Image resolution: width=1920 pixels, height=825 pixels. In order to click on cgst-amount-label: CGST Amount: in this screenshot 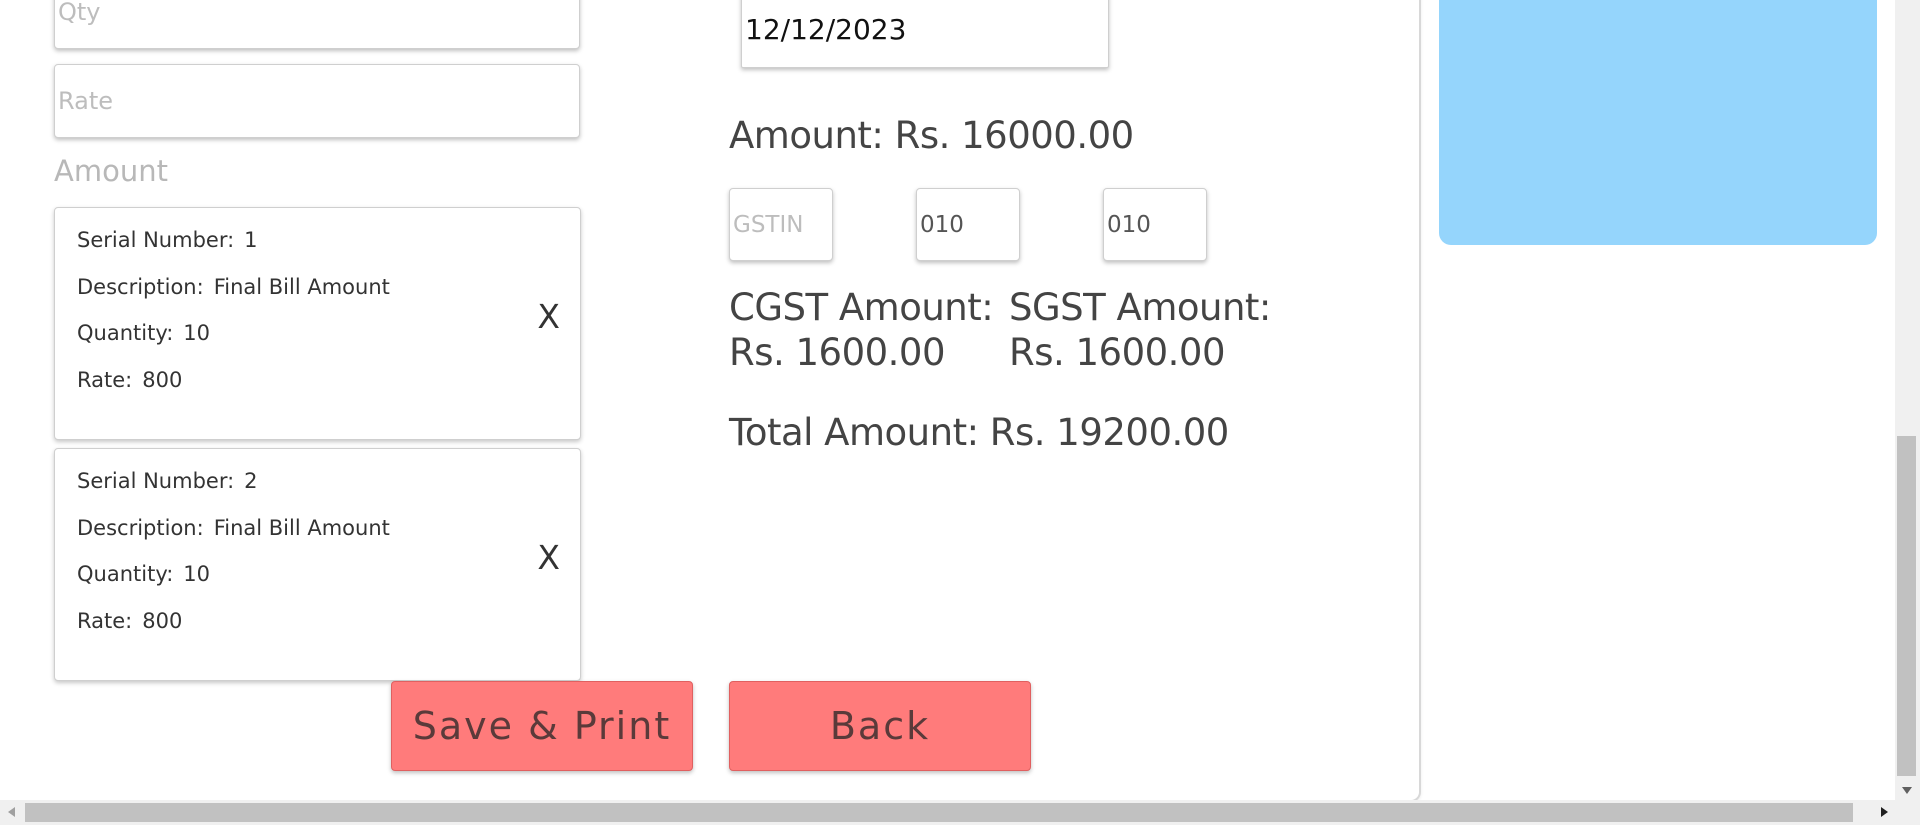, I will do `click(861, 307)`.